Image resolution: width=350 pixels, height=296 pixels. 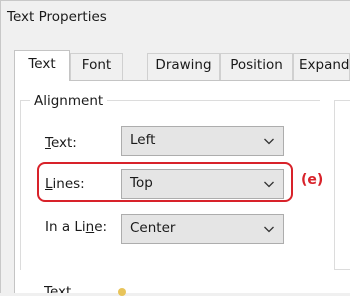 What do you see at coordinates (256, 66) in the screenshot?
I see `tab-position: Position` at bounding box center [256, 66].